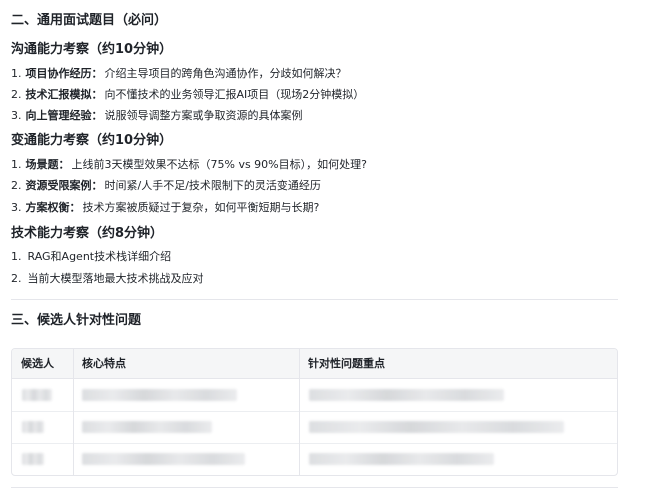 The image size is (649, 500). I want to click on list-item: 3. 方案权衡： 技术方案被质疑过于复杂，如何平衡短期与长期?, so click(165, 208).